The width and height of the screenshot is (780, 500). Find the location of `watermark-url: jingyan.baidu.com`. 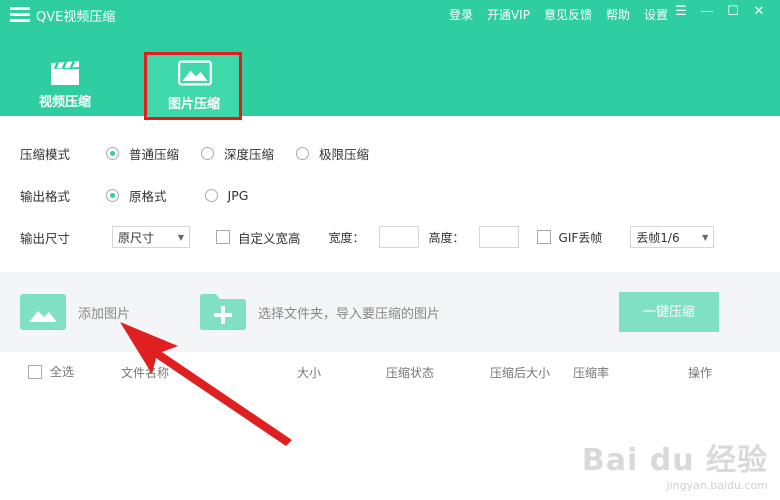

watermark-url: jingyan.baidu.com is located at coordinates (717, 485).